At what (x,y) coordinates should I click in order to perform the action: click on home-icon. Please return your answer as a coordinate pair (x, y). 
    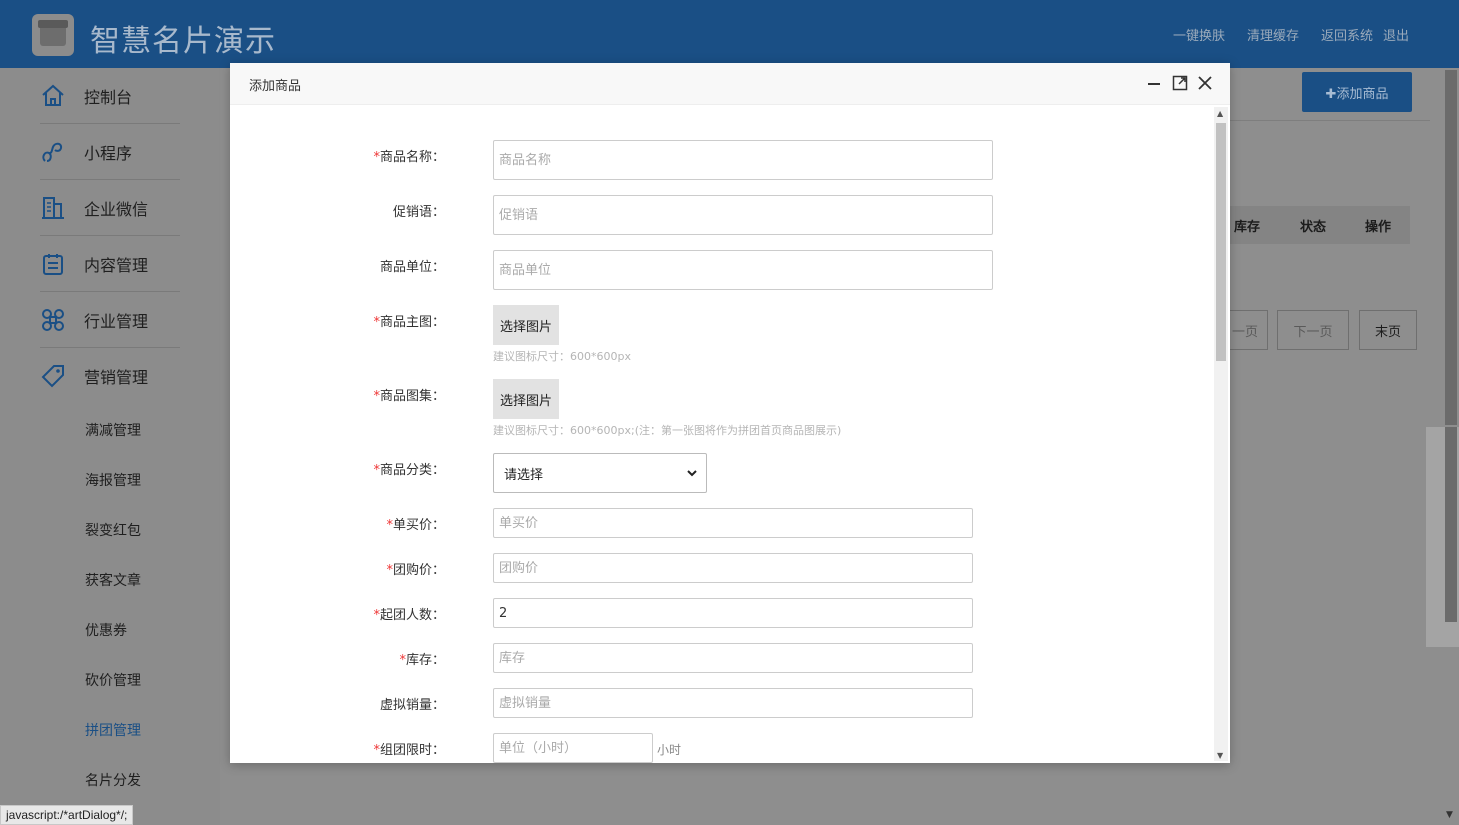
    Looking at the image, I should click on (53, 96).